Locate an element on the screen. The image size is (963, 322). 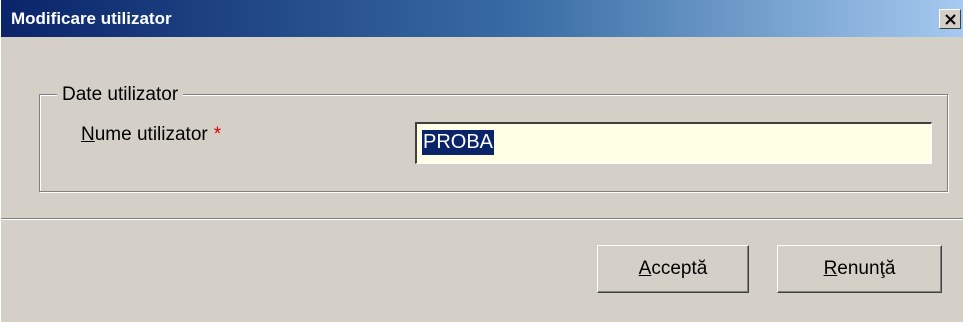
accept-button-mnemonic: A is located at coordinates (645, 268).